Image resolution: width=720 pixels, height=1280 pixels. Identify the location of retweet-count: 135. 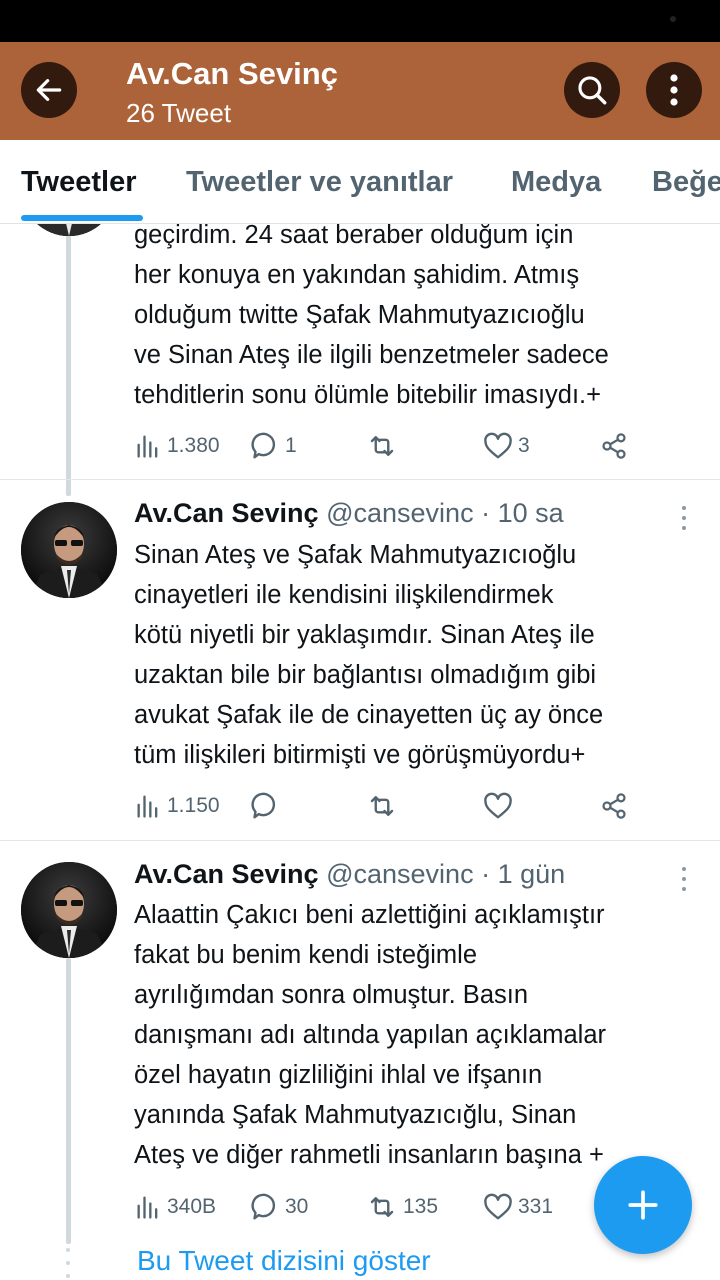
(421, 1206).